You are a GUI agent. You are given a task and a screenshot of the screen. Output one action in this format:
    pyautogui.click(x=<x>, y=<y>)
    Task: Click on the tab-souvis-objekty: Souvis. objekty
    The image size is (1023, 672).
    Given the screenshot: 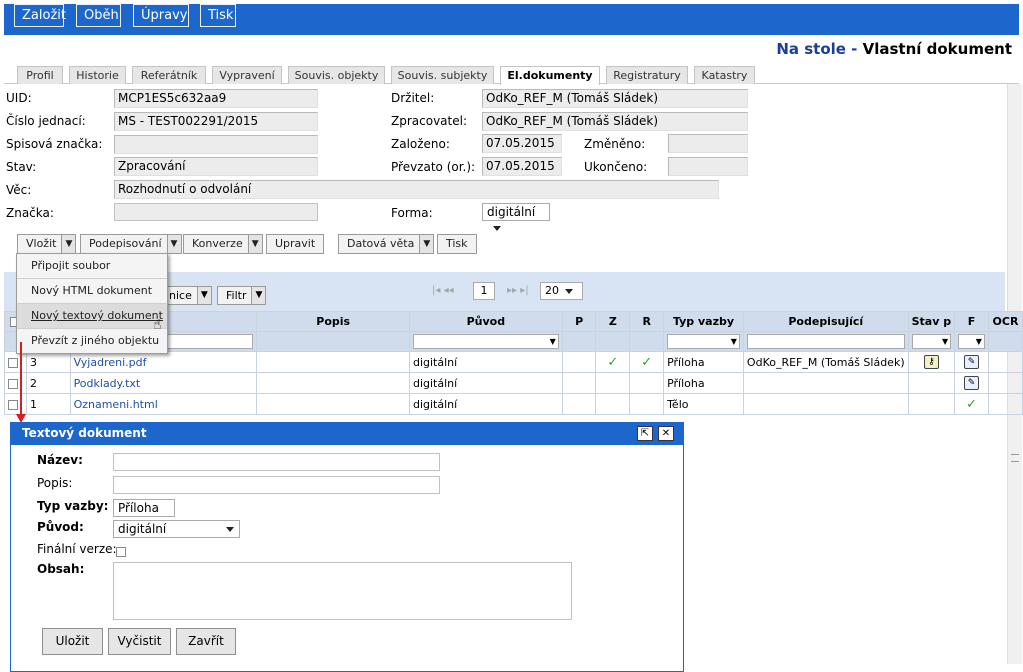 What is the action you would take?
    pyautogui.click(x=336, y=75)
    